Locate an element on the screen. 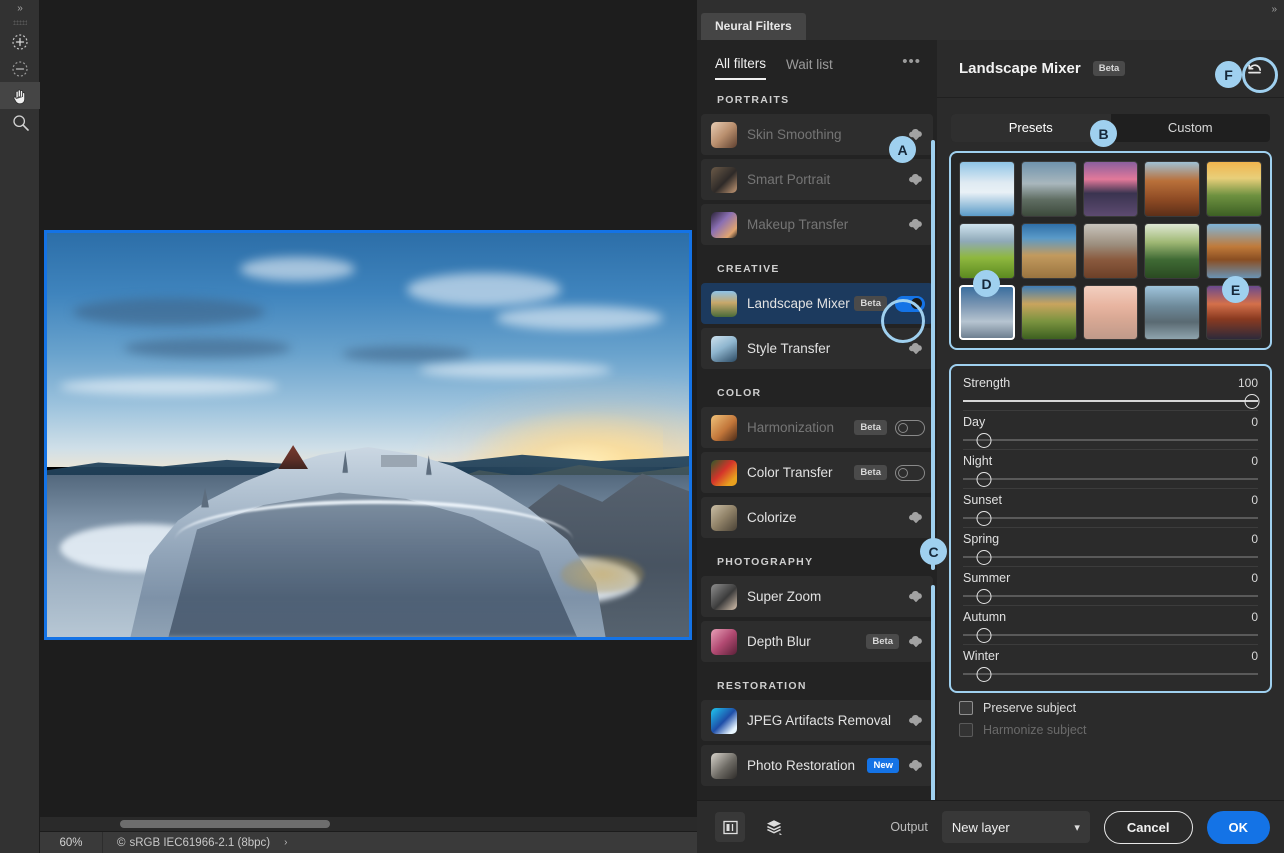 The height and width of the screenshot is (853, 1284). filter-name: JPEG Artifacts Removal is located at coordinates (819, 720).